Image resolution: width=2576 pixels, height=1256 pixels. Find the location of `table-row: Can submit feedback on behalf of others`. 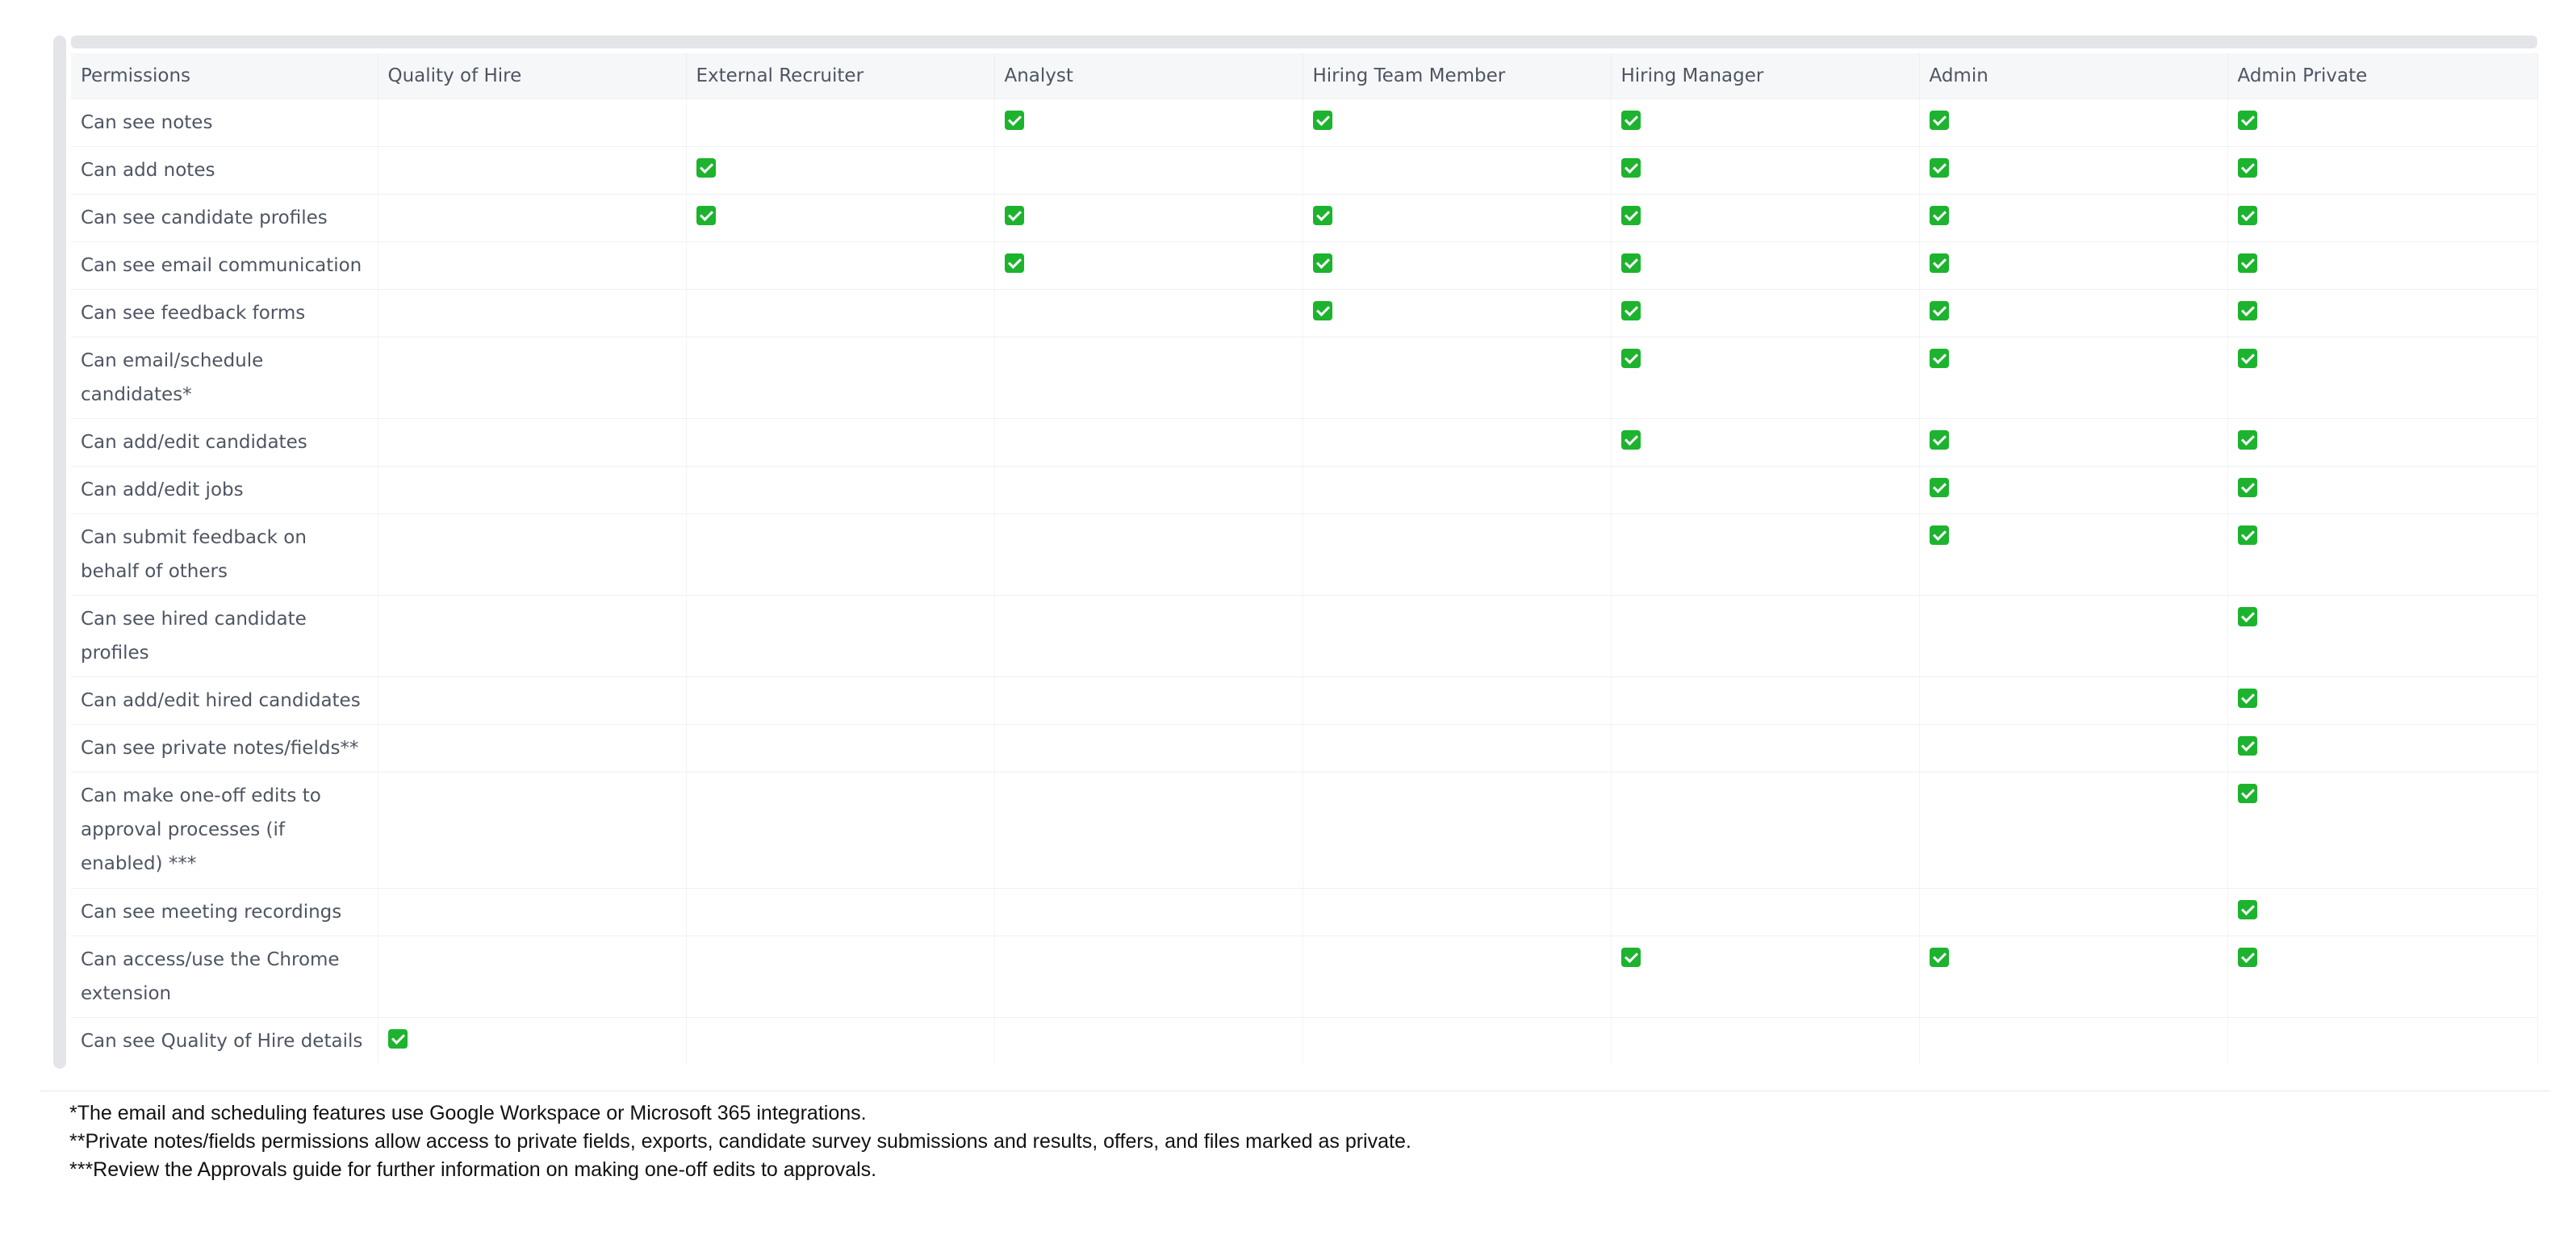

table-row: Can submit feedback on behalf of others is located at coordinates (1304, 554).